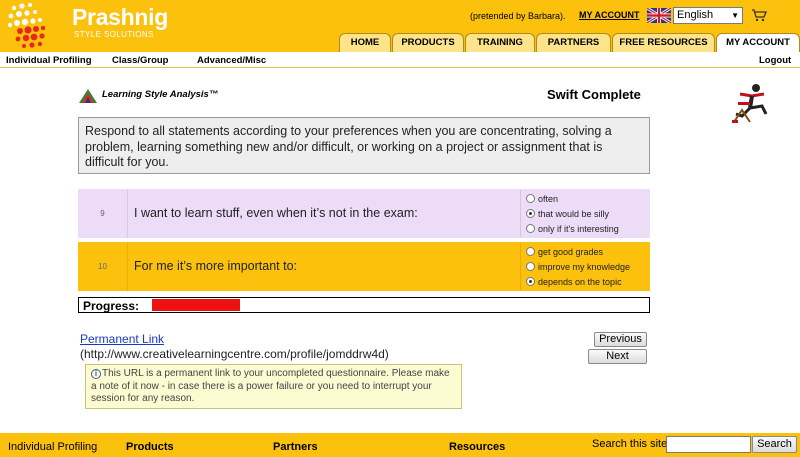  Describe the element at coordinates (295, 447) in the screenshot. I see `footer-link-partners: Partners` at that location.